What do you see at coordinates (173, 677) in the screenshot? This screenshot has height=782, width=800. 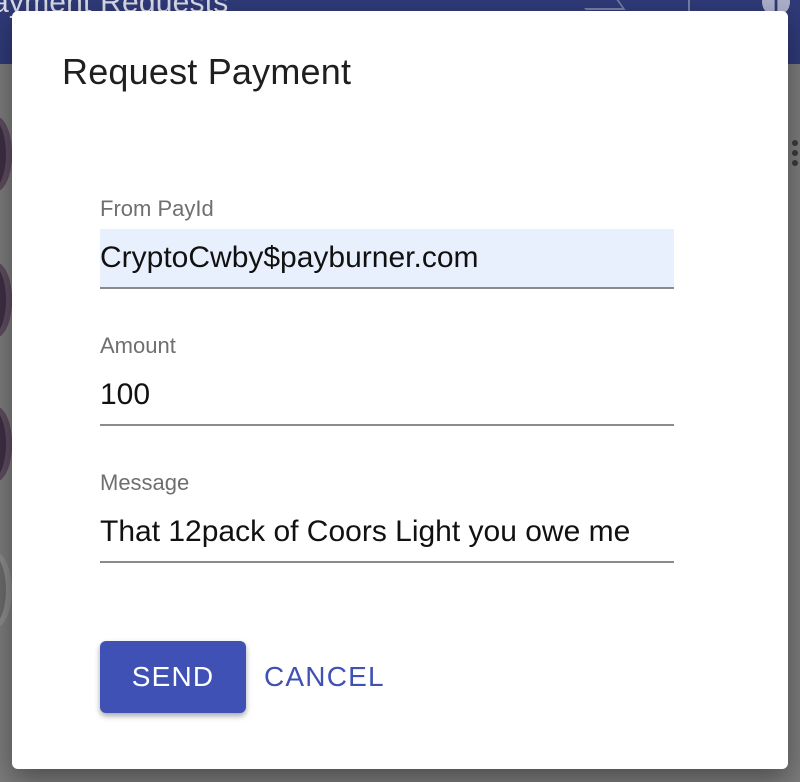 I see `send-button: SEND` at bounding box center [173, 677].